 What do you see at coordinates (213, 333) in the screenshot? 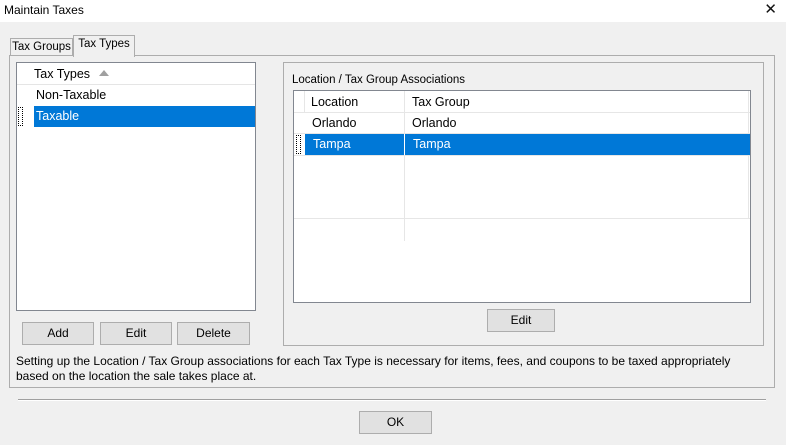
I see `delete-button: Delete` at bounding box center [213, 333].